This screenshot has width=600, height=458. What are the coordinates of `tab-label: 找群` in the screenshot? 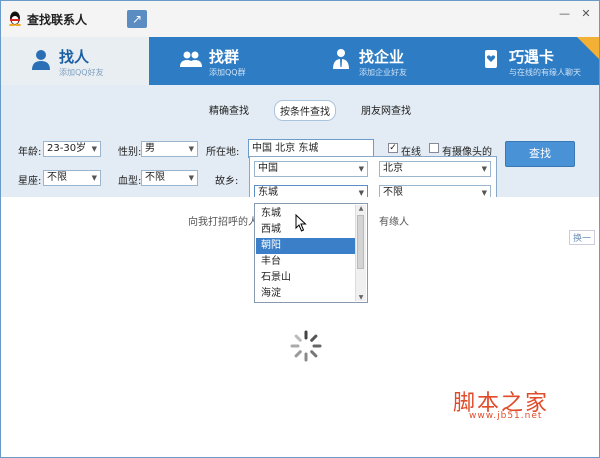 It's located at (224, 57).